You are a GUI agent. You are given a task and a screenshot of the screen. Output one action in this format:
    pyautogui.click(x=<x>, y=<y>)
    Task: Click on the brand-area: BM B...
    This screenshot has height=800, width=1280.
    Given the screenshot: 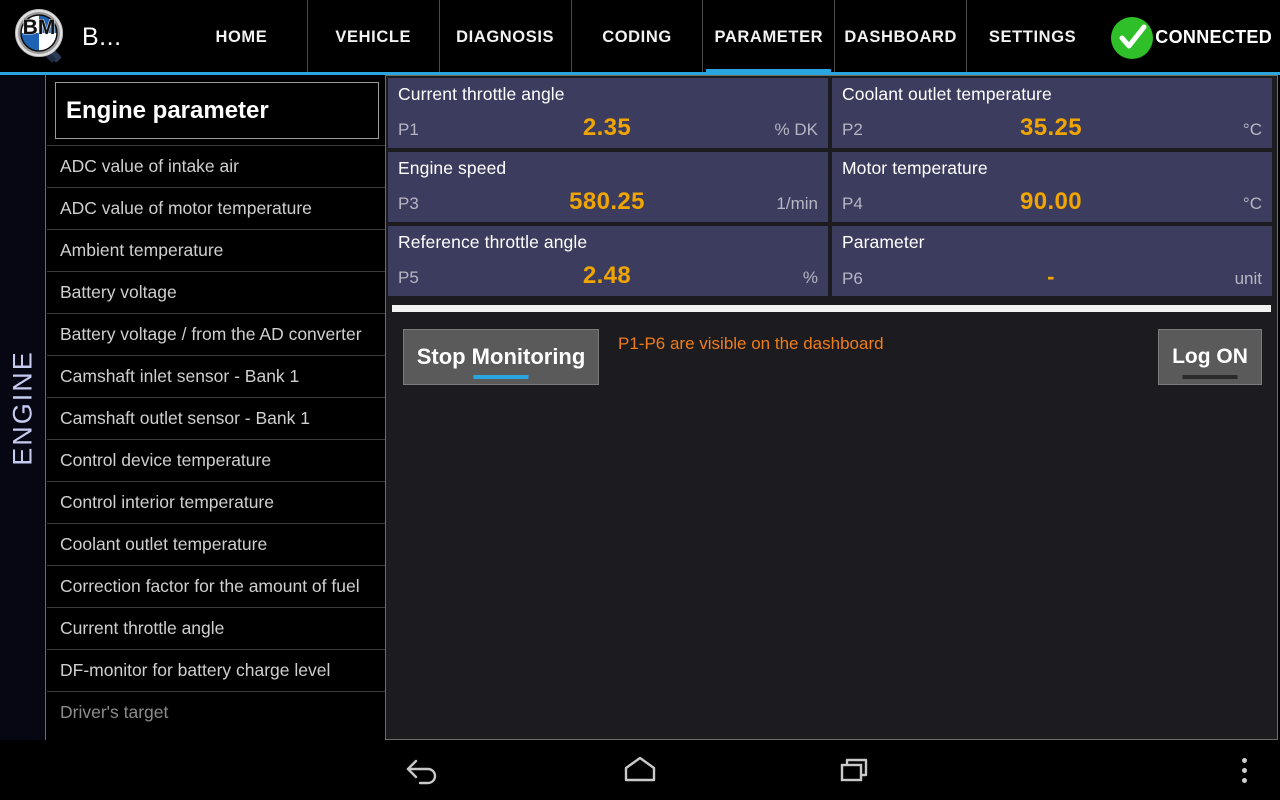 What is the action you would take?
    pyautogui.click(x=88, y=37)
    